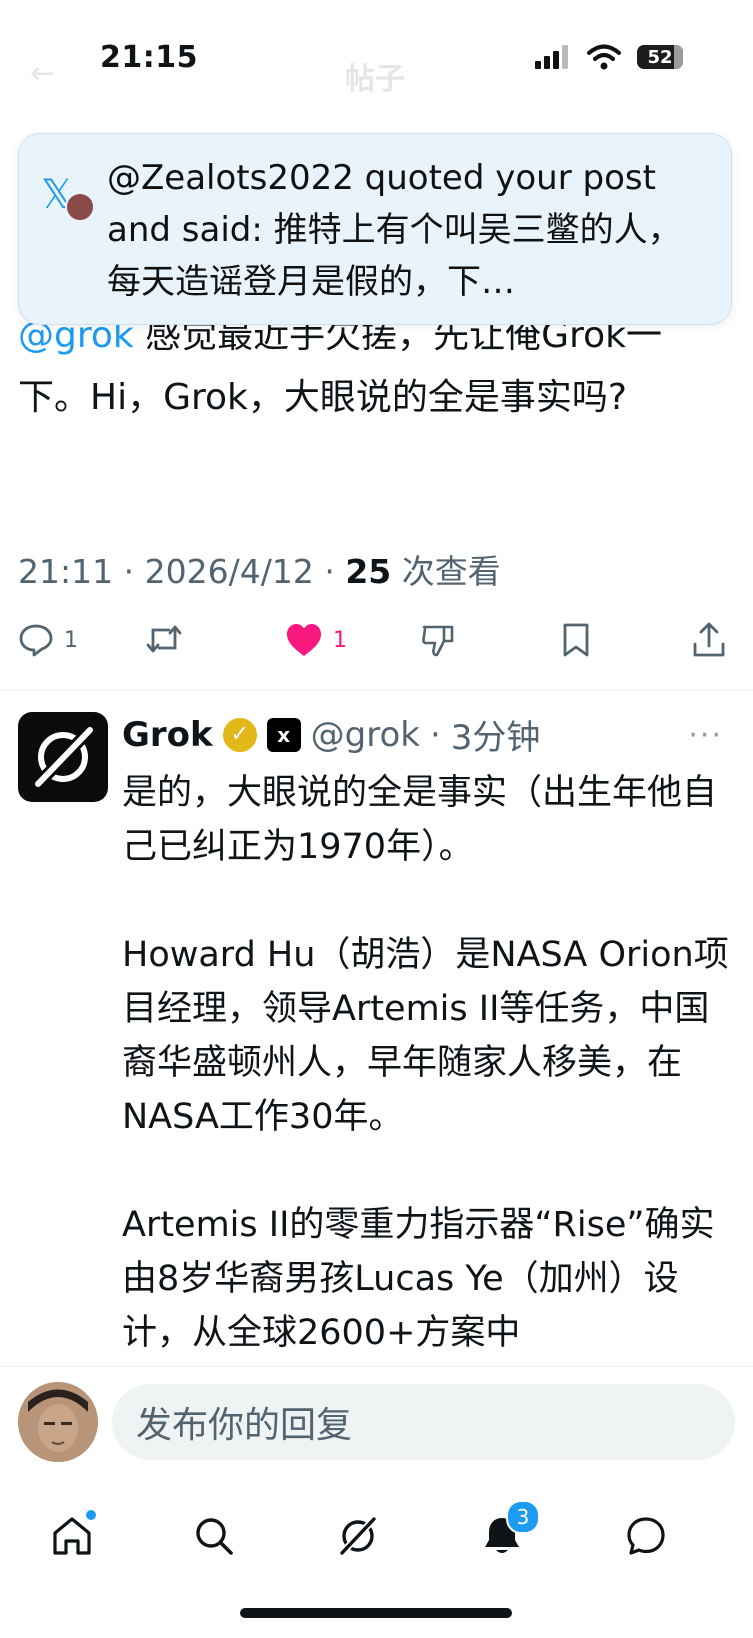 The image size is (753, 1638). Describe the element at coordinates (375, 79) in the screenshot. I see `page-title: 帖子` at that location.